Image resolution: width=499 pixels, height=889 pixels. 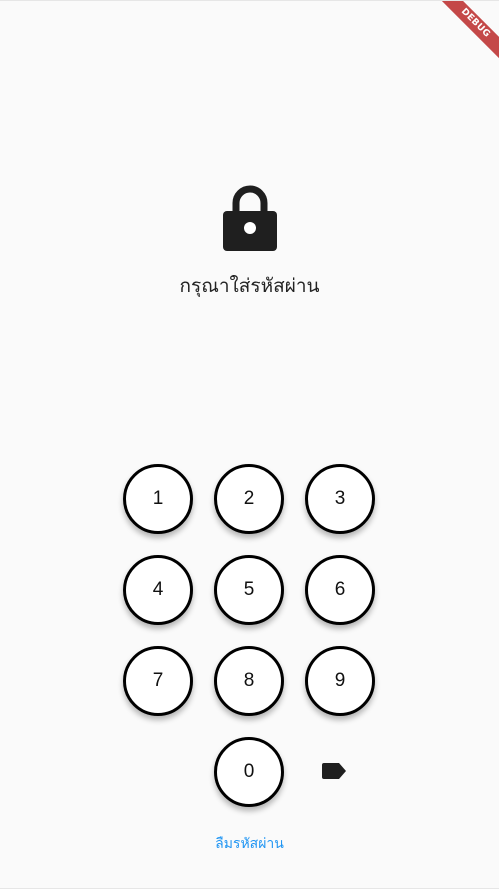 I want to click on key-0-label: 0, so click(x=249, y=771).